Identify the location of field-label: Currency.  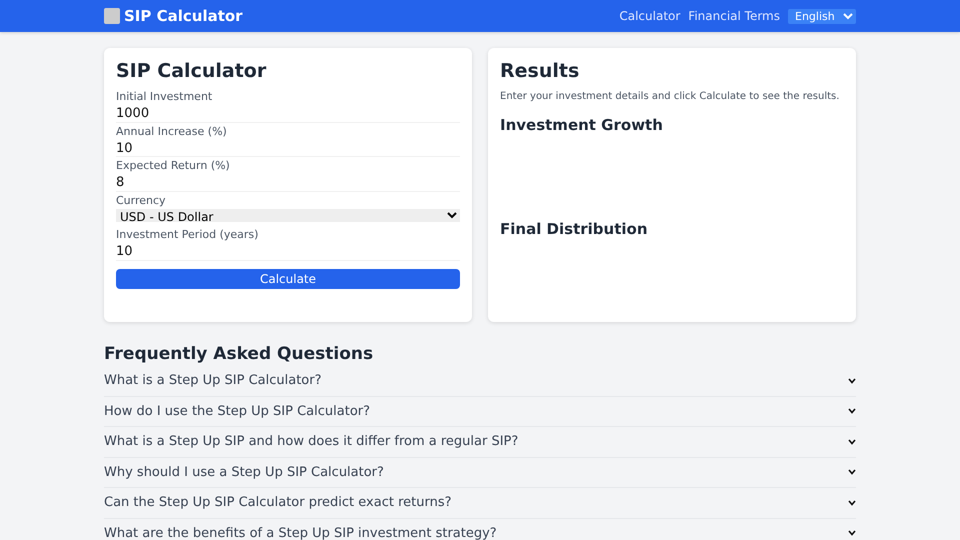
(141, 200).